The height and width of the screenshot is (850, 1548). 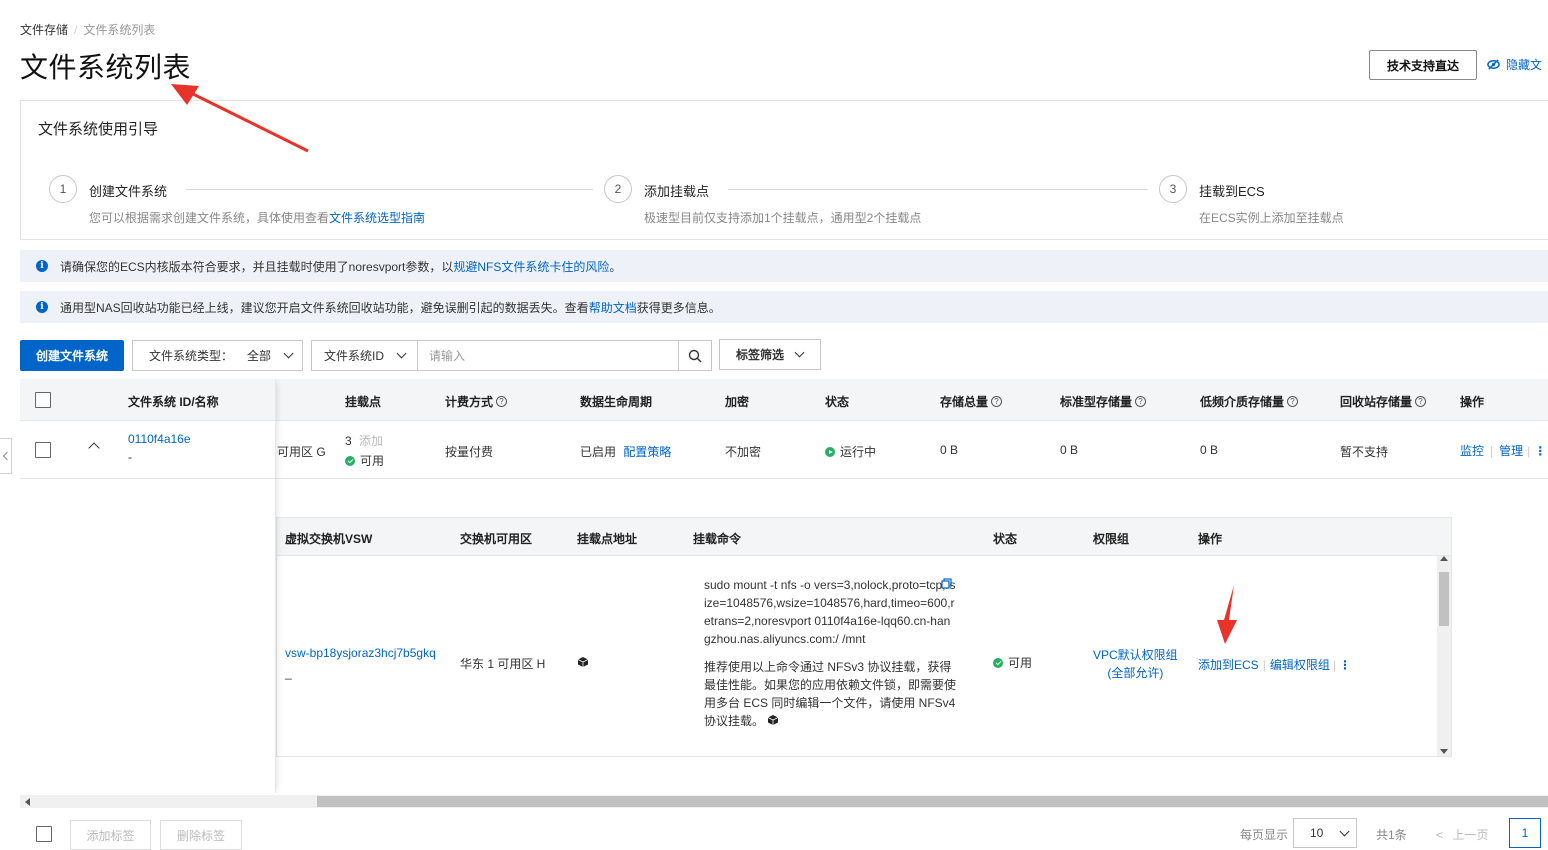 I want to click on step-desc: 您可以根据需求创建文件系统，具体使用查看文件系统选型指南, so click(x=257, y=218).